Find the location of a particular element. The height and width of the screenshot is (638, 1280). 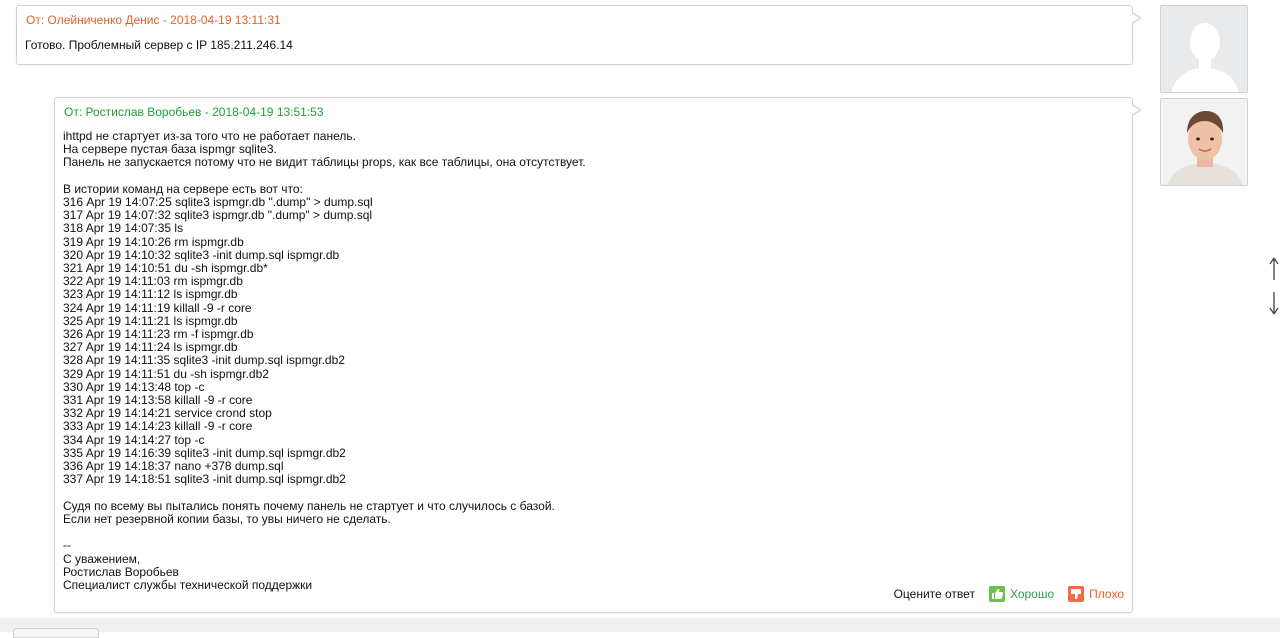

thumbs-up-icon is located at coordinates (996, 594).